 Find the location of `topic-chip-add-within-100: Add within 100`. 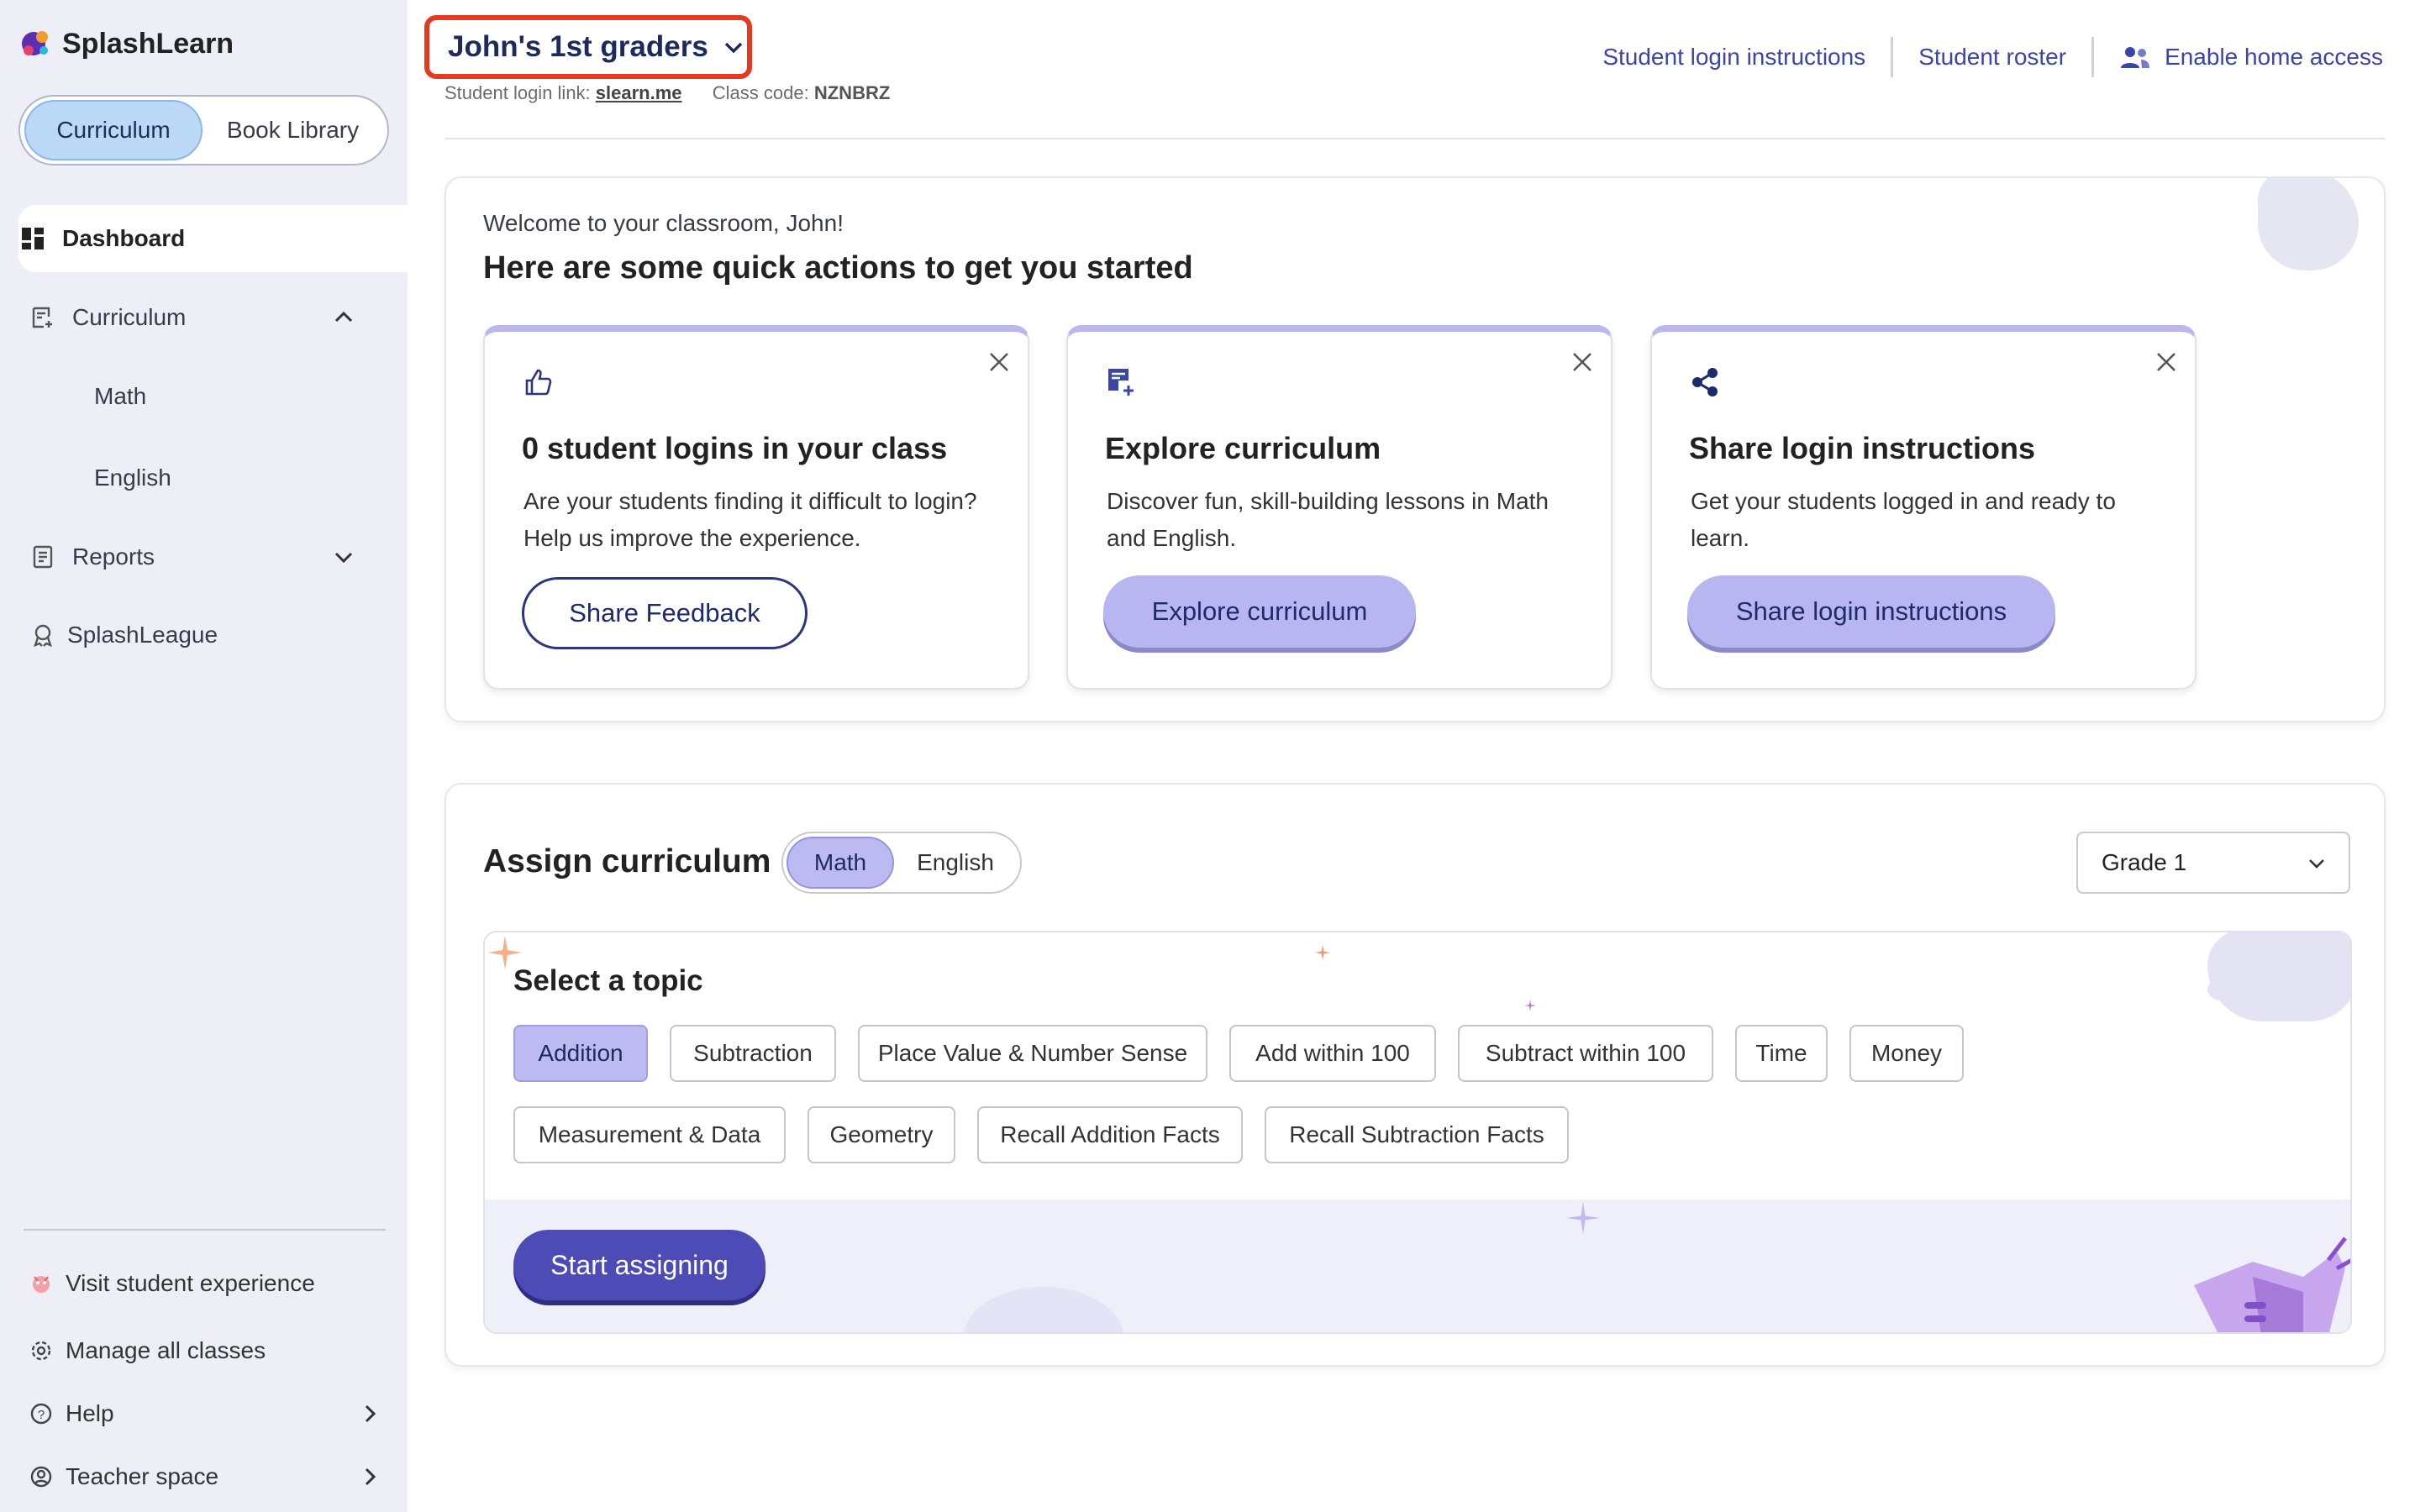

topic-chip-add-within-100: Add within 100 is located at coordinates (1332, 1053).